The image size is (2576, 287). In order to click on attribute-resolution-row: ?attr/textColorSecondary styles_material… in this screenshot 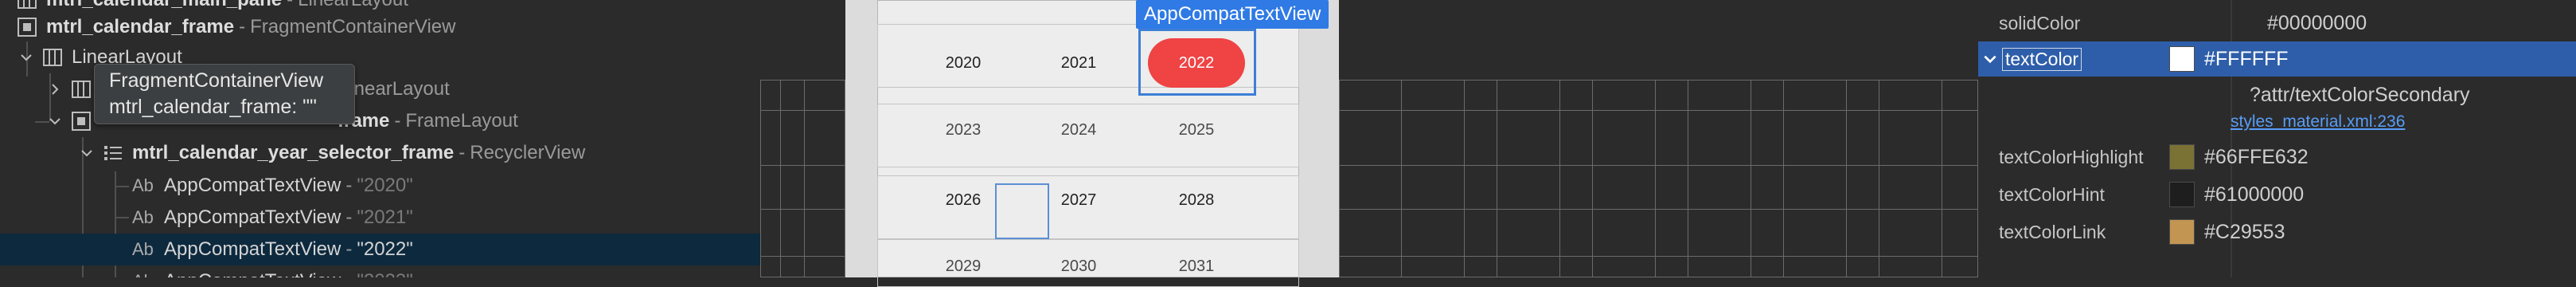, I will do `click(2277, 106)`.